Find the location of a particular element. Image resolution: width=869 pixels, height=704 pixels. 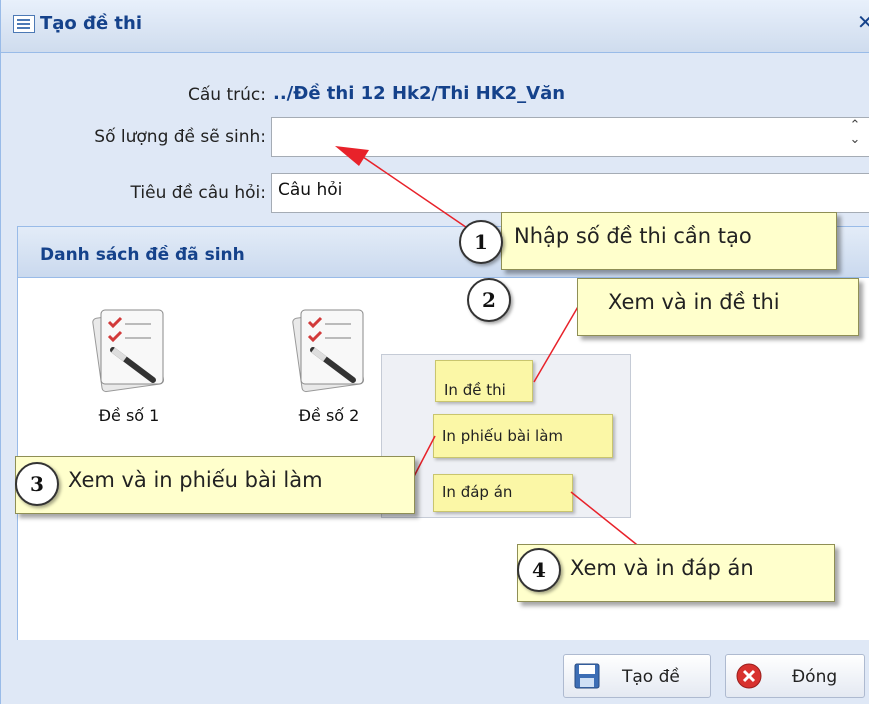

callout-1-number: 1 is located at coordinates (481, 242).